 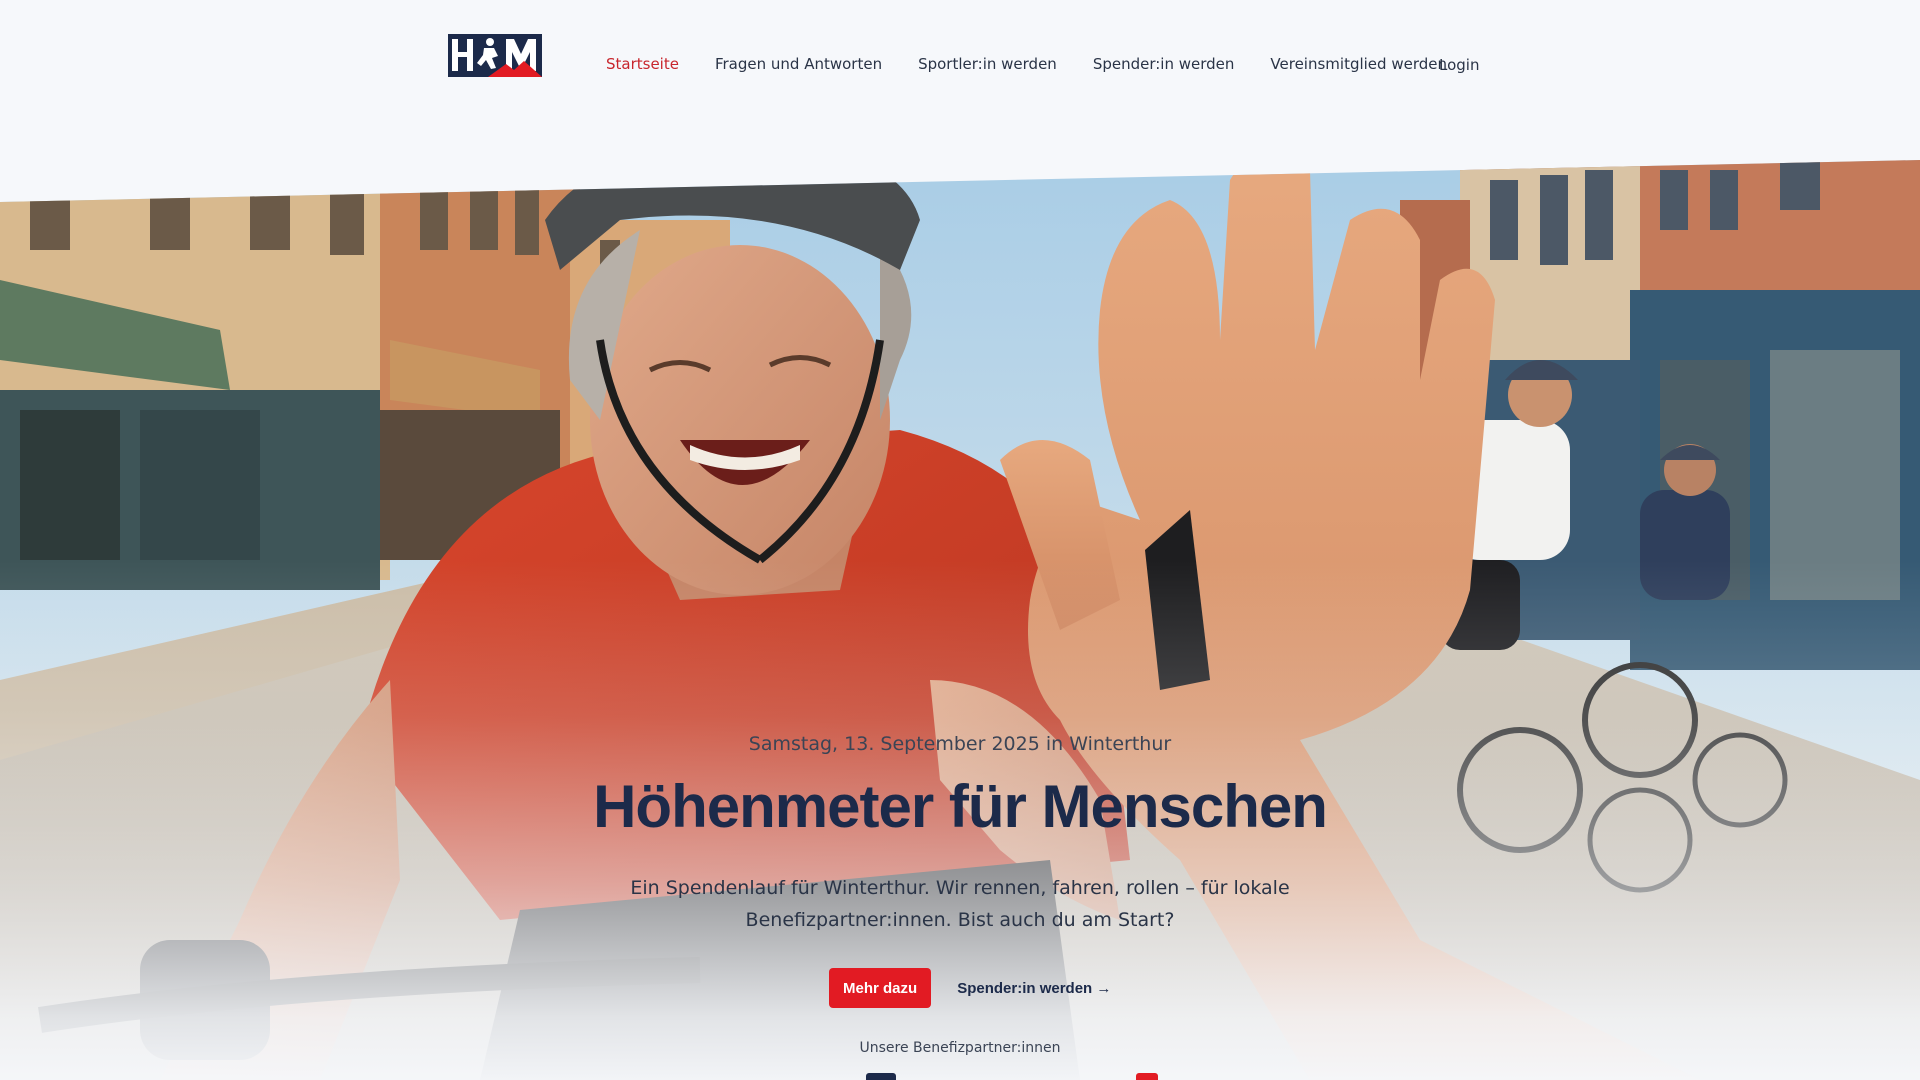 I want to click on spender-werden-link: Spender:in werden →, so click(x=1034, y=988).